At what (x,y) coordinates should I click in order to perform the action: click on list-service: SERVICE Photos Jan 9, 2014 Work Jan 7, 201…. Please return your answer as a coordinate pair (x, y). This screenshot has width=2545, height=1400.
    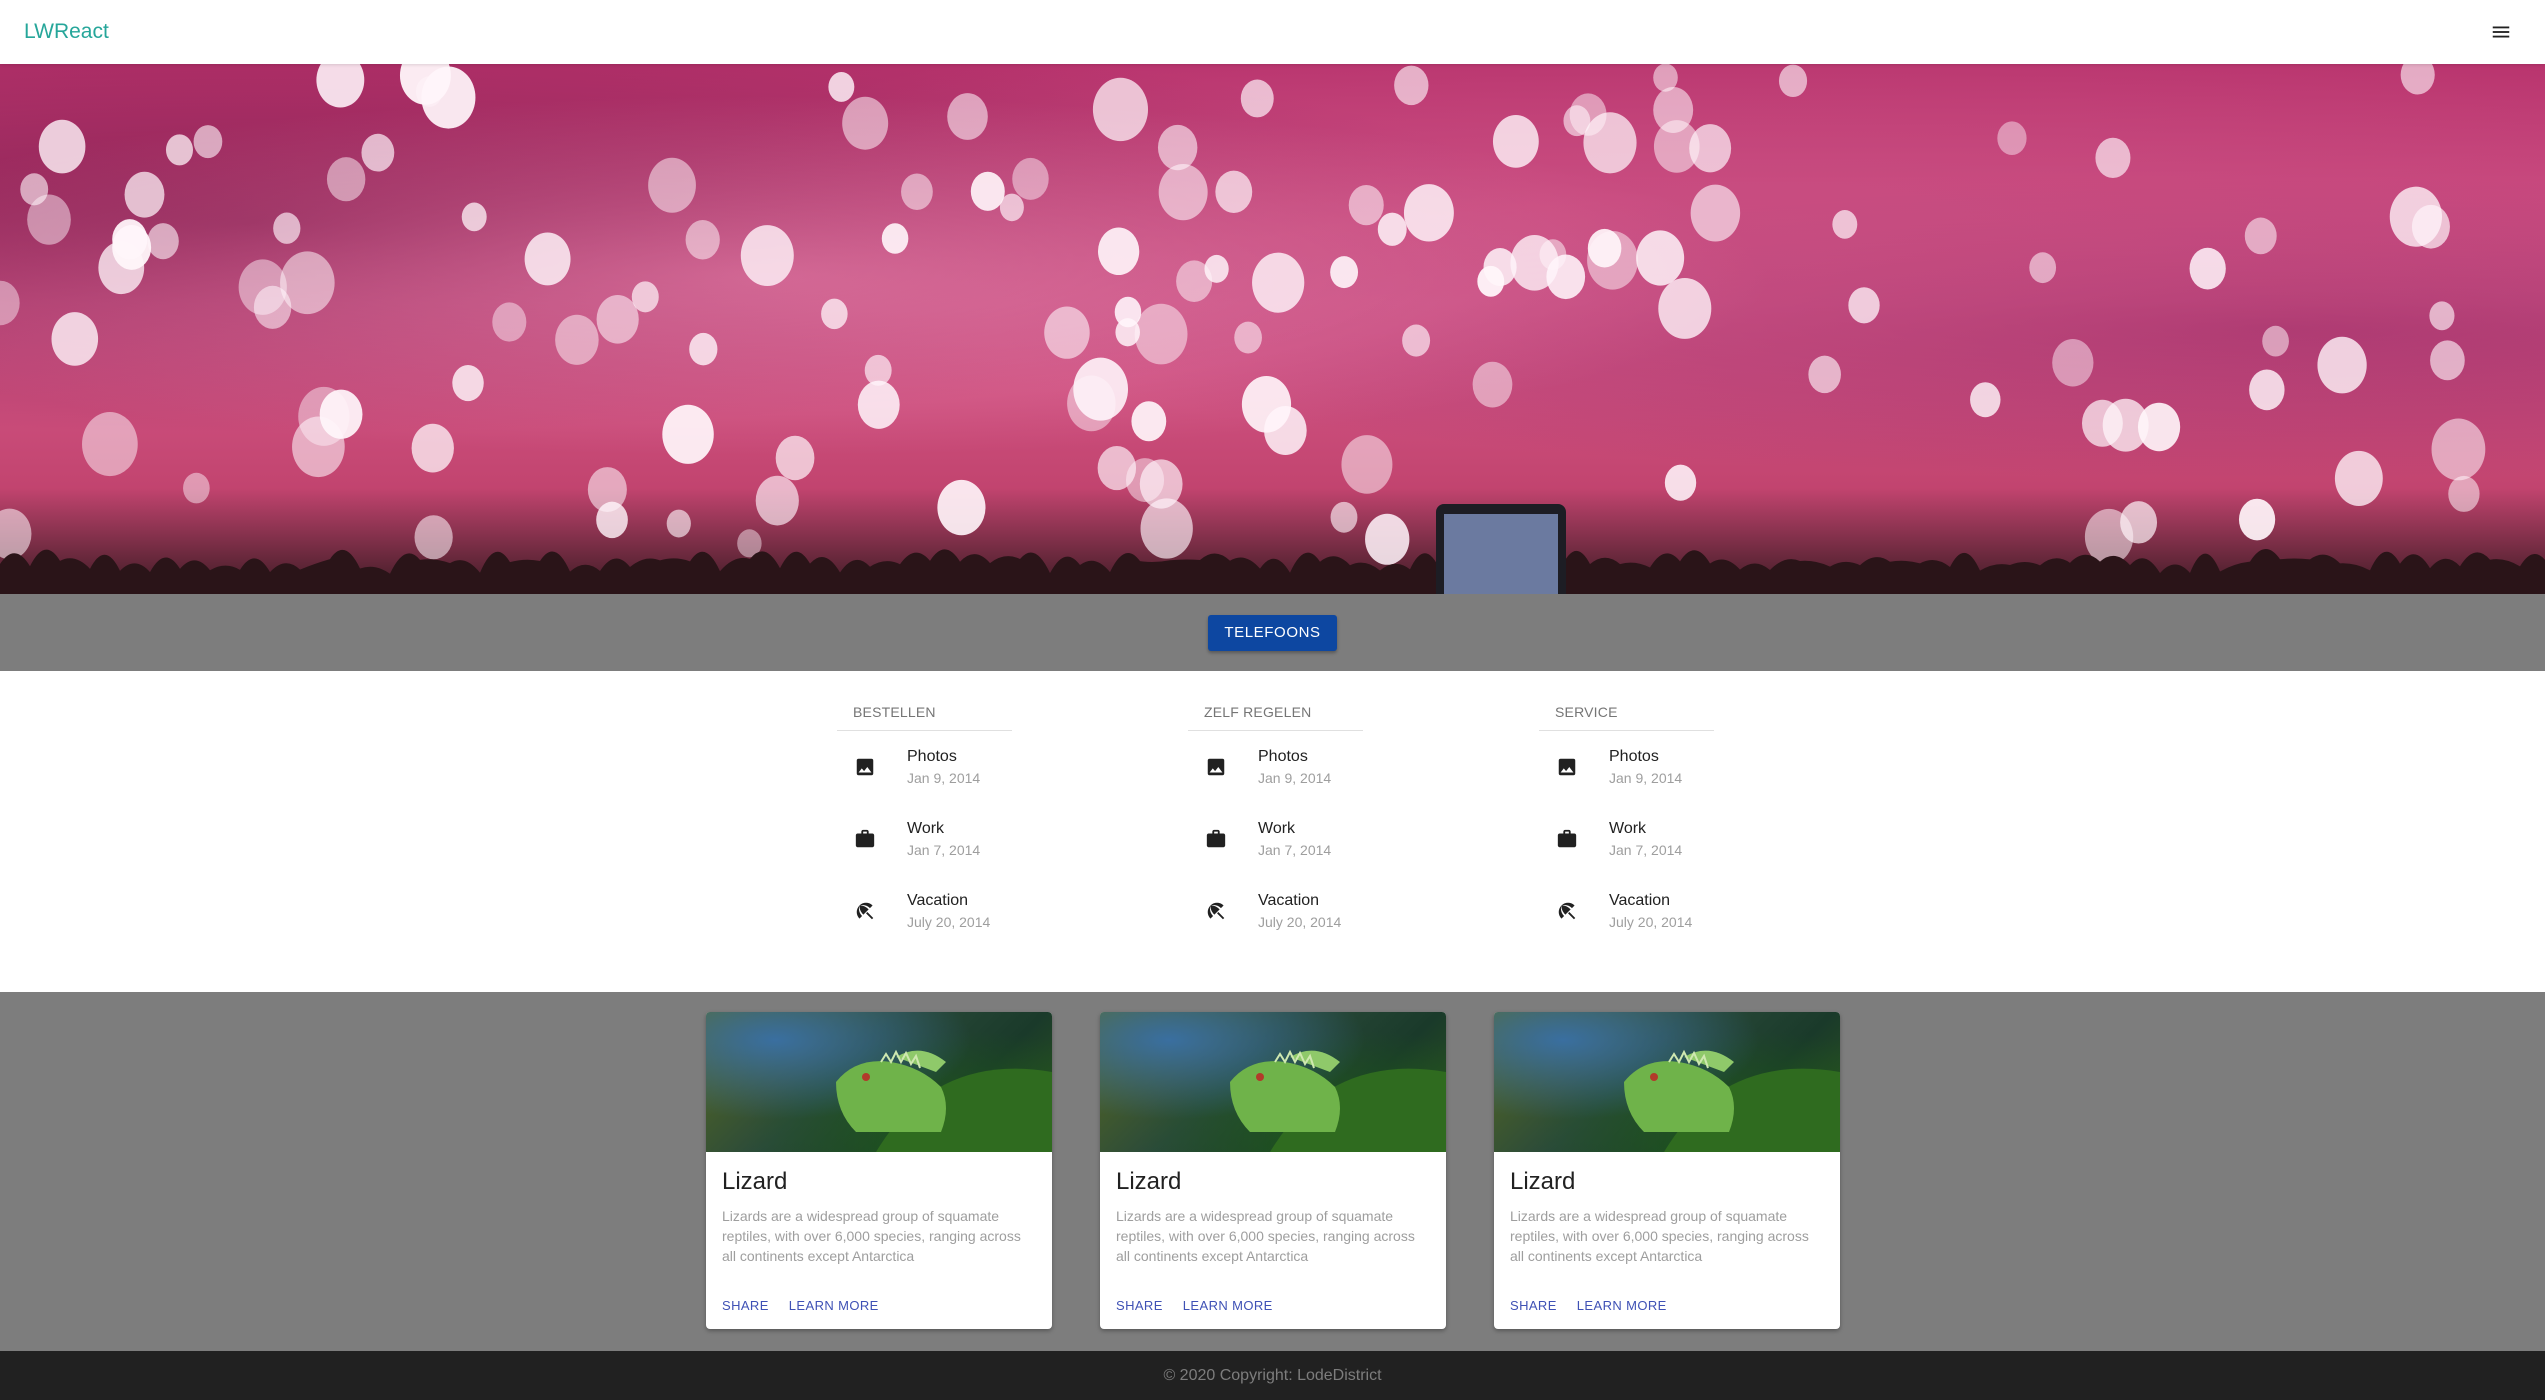
    Looking at the image, I should click on (1626, 825).